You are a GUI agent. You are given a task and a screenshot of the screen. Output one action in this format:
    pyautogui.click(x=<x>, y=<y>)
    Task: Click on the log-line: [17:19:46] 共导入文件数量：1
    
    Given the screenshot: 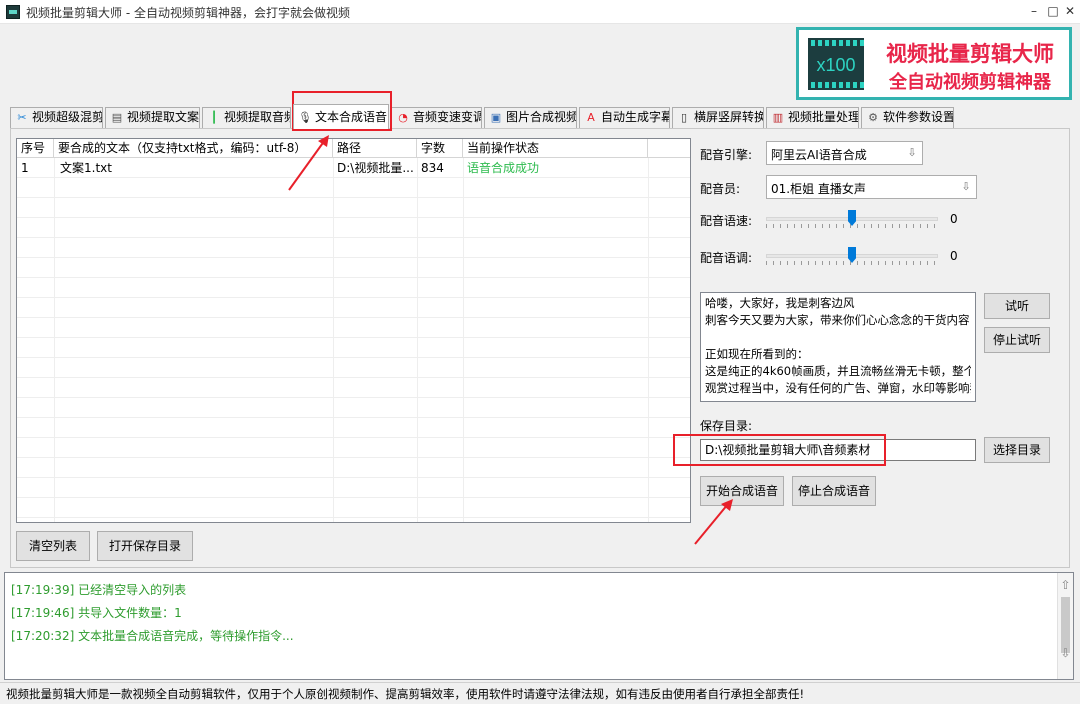 What is the action you would take?
    pyautogui.click(x=96, y=613)
    